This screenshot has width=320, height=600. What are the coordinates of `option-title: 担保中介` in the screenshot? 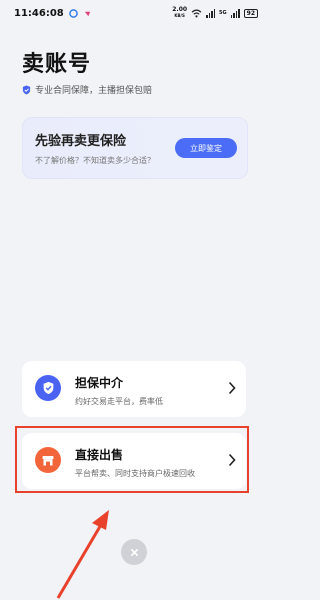 It's located at (99, 383).